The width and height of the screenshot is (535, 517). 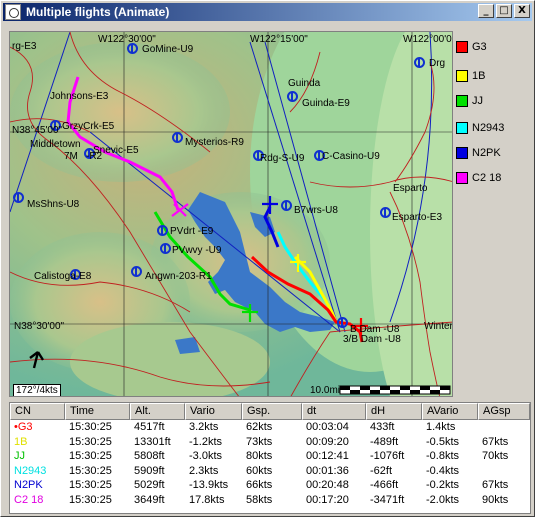 What do you see at coordinates (21, 441) in the screenshot?
I see `table-cell: 1B` at bounding box center [21, 441].